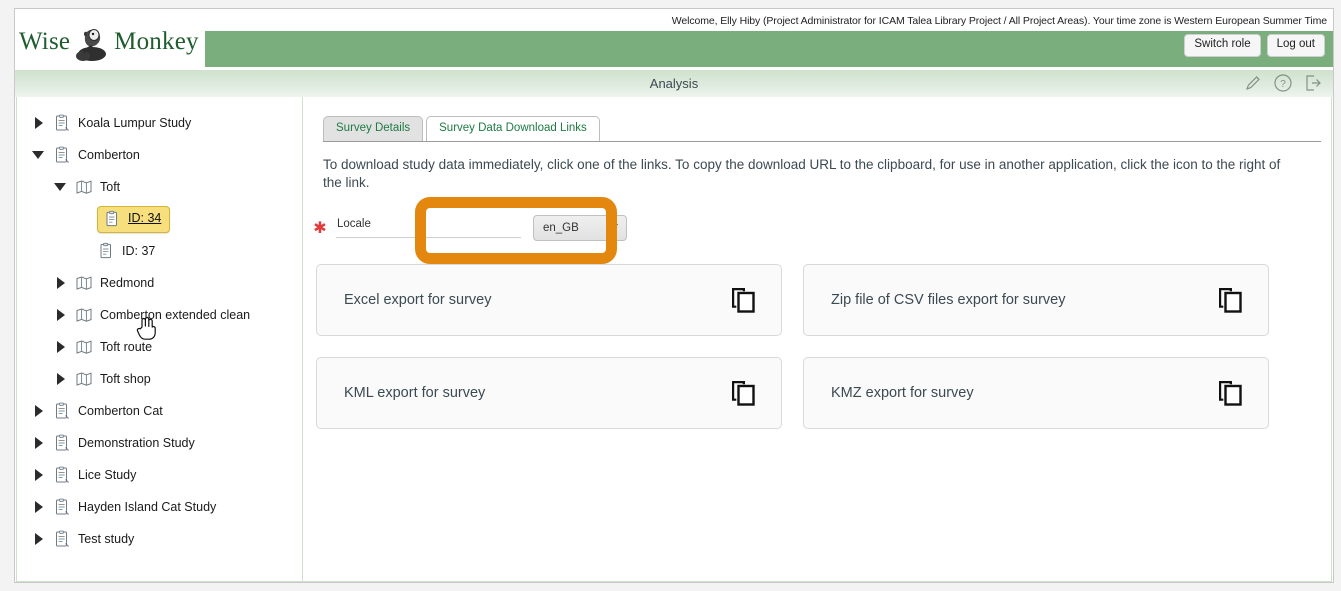 This screenshot has height=591, width=1341. I want to click on selected-tree-node: ID: 34, so click(134, 219).